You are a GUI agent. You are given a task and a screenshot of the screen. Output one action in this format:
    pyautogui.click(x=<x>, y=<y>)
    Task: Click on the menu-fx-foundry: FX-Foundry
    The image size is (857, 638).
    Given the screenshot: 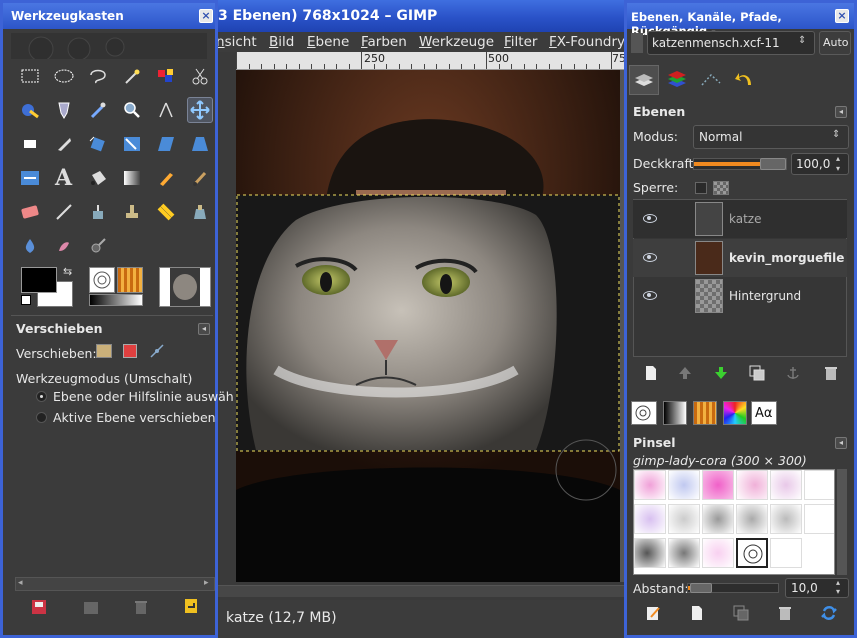 What is the action you would take?
    pyautogui.click(x=587, y=42)
    